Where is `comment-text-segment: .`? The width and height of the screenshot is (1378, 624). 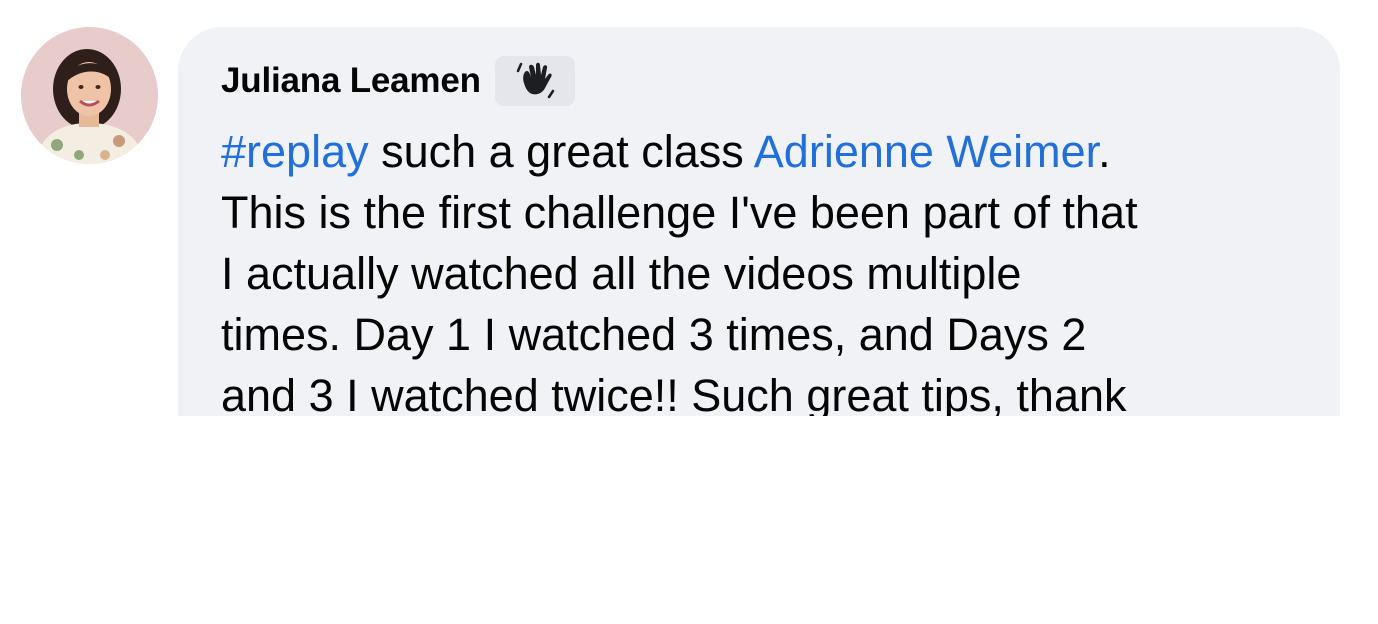 comment-text-segment: . is located at coordinates (1104, 151).